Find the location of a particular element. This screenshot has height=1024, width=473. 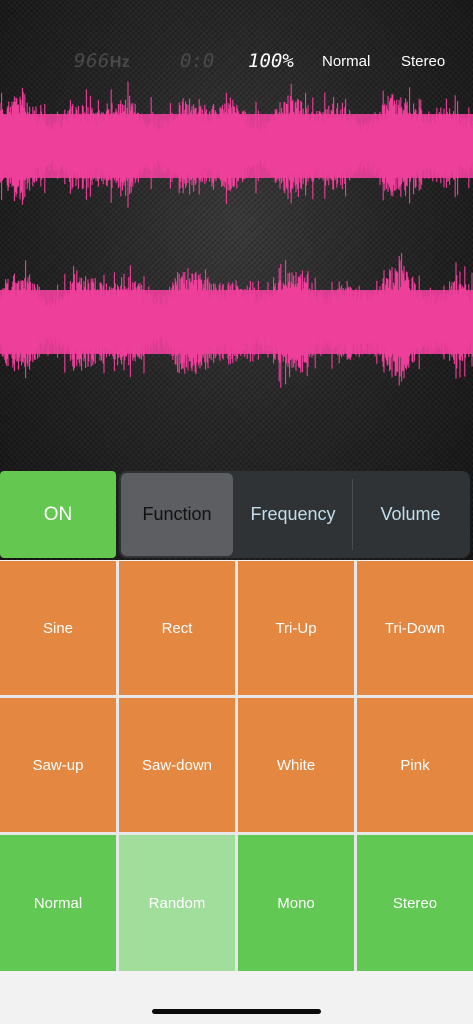

bottom-bar is located at coordinates (236, 997).